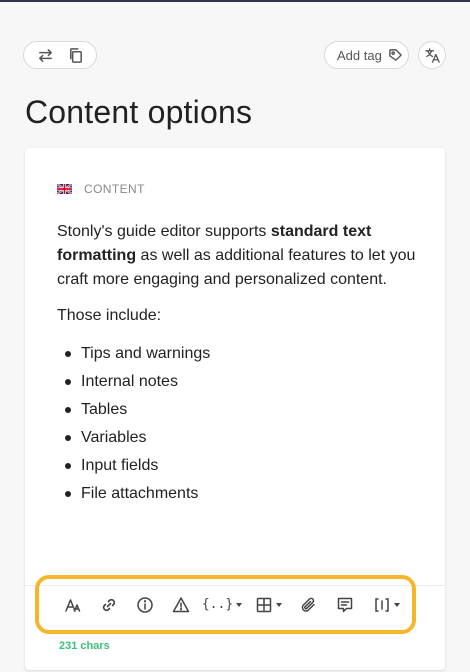 The width and height of the screenshot is (470, 672). I want to click on formatting-toolbar: {..}, so click(225, 604).